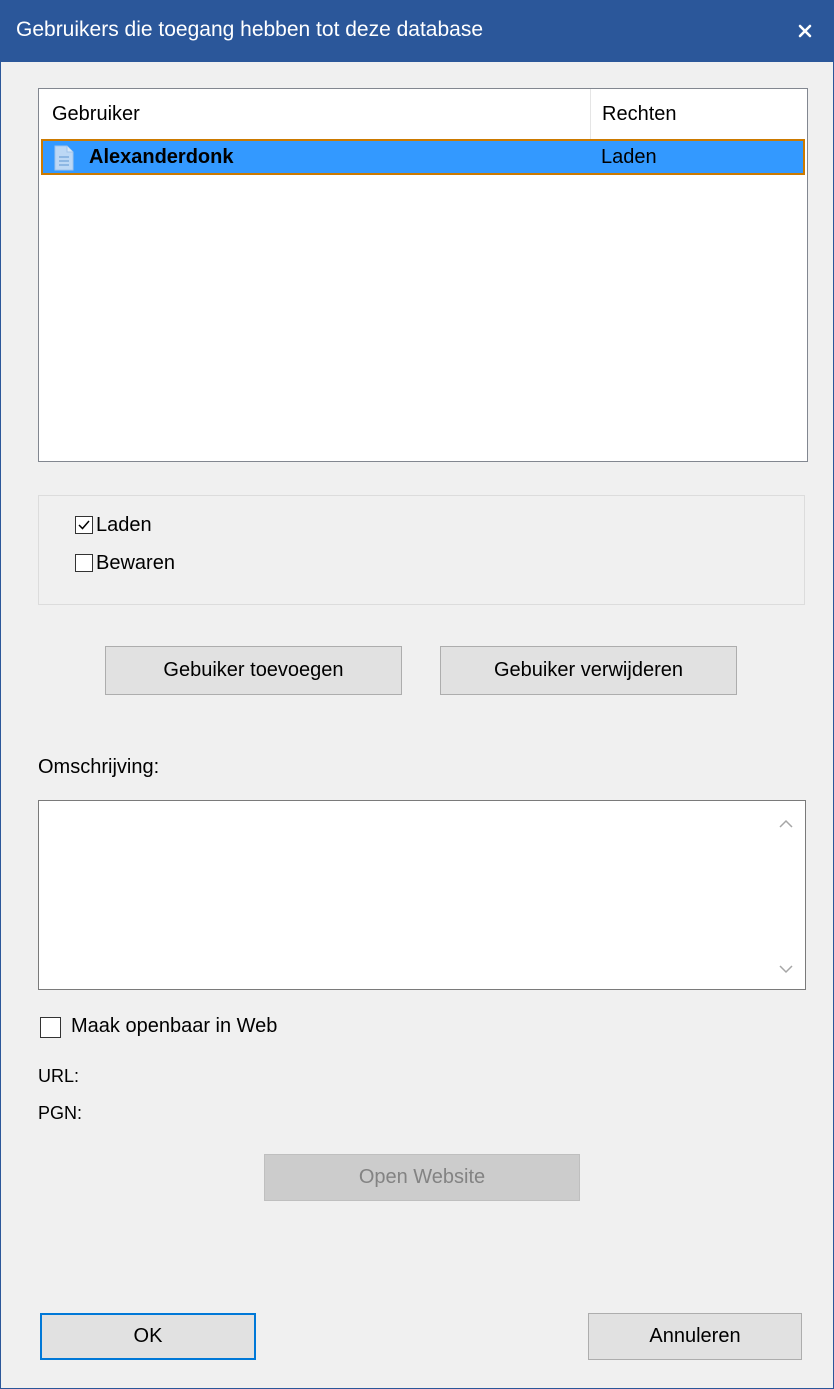 The image size is (834, 1389). I want to click on user-name: Alexanderdonk, so click(161, 157).